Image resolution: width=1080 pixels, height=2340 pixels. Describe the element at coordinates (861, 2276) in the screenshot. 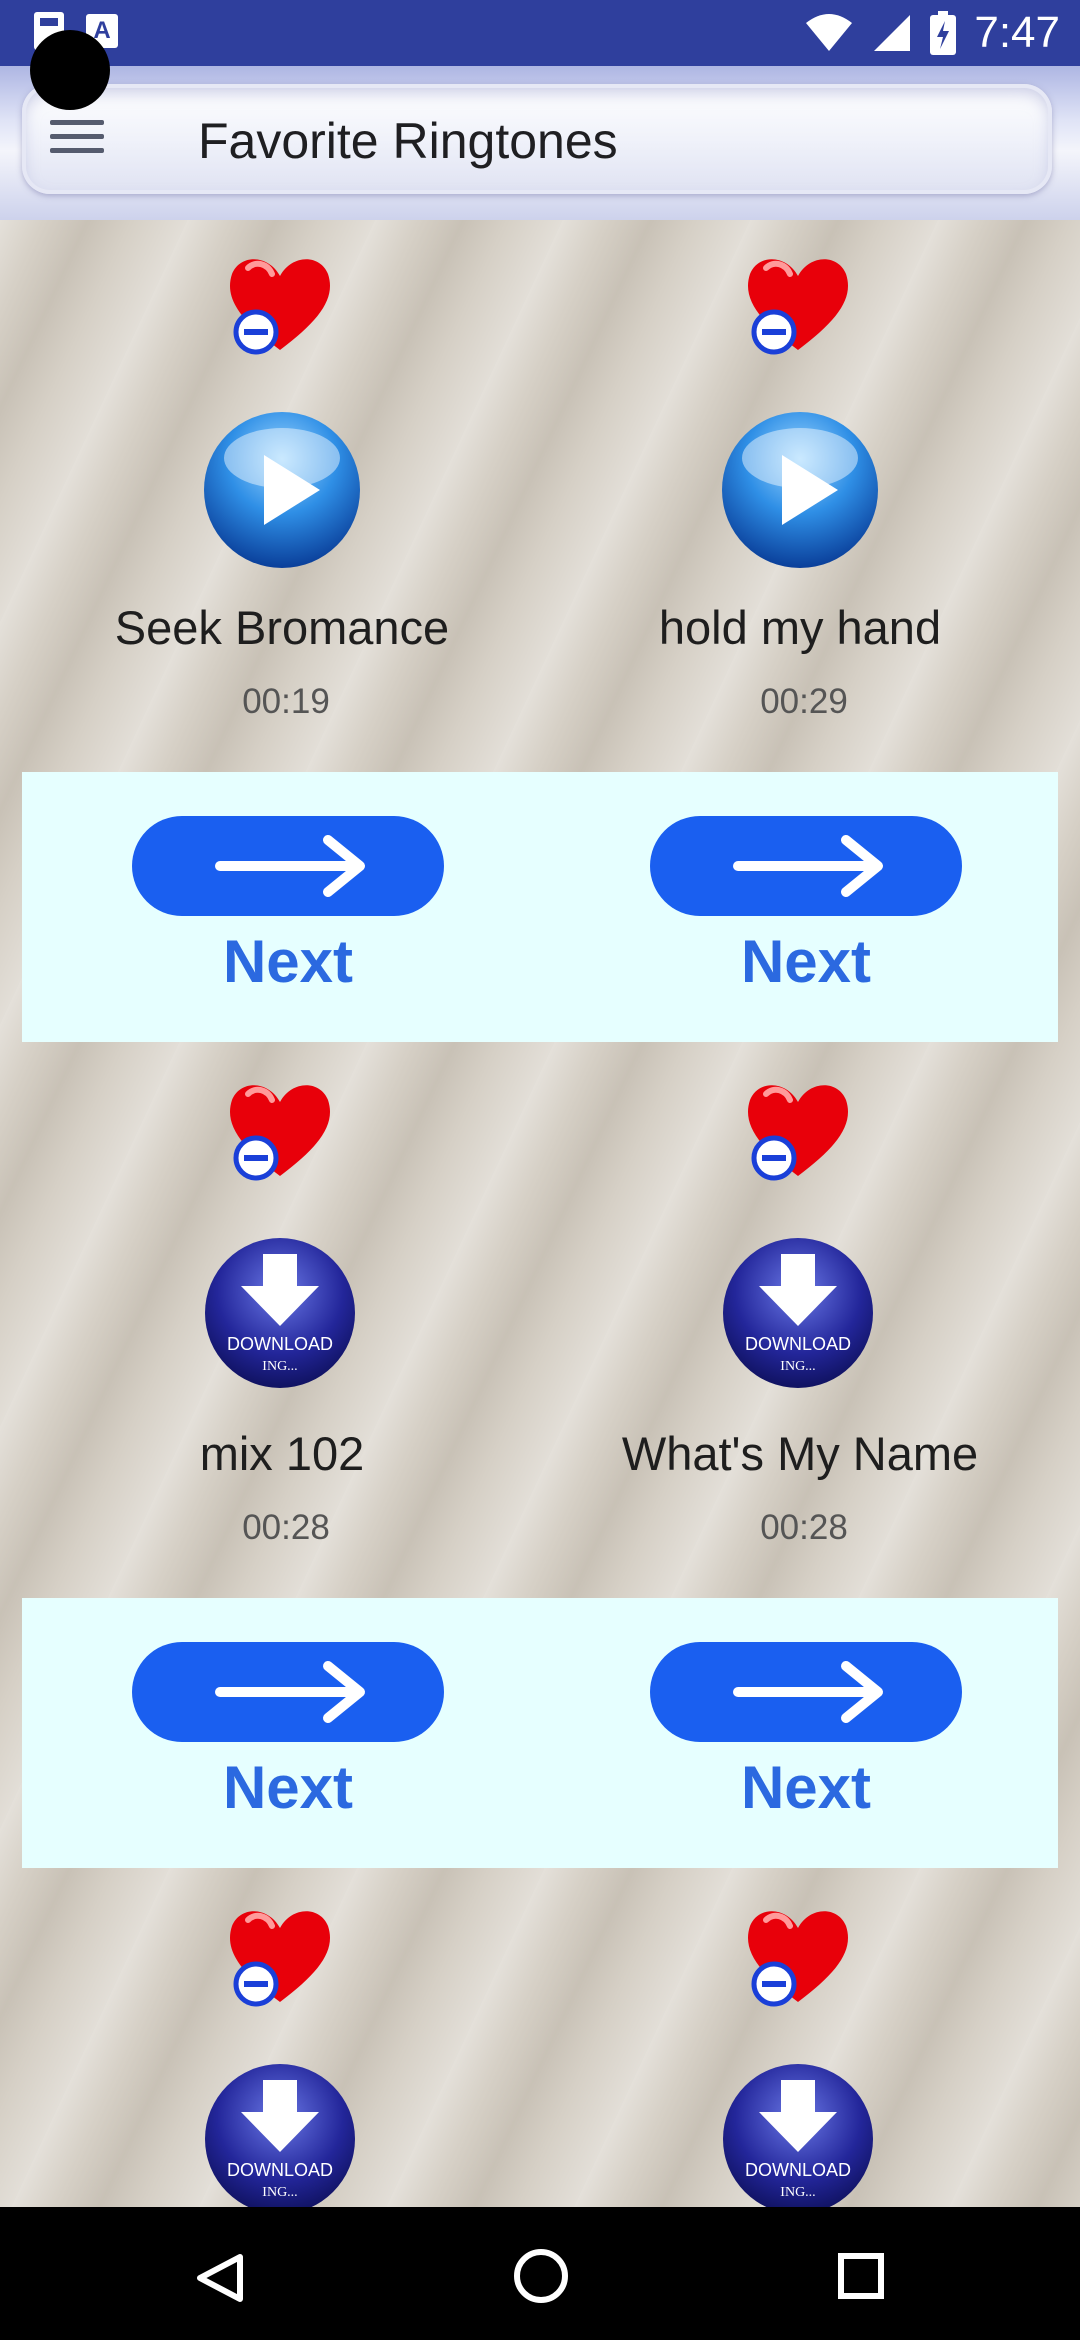

I see `recents-square-icon` at that location.